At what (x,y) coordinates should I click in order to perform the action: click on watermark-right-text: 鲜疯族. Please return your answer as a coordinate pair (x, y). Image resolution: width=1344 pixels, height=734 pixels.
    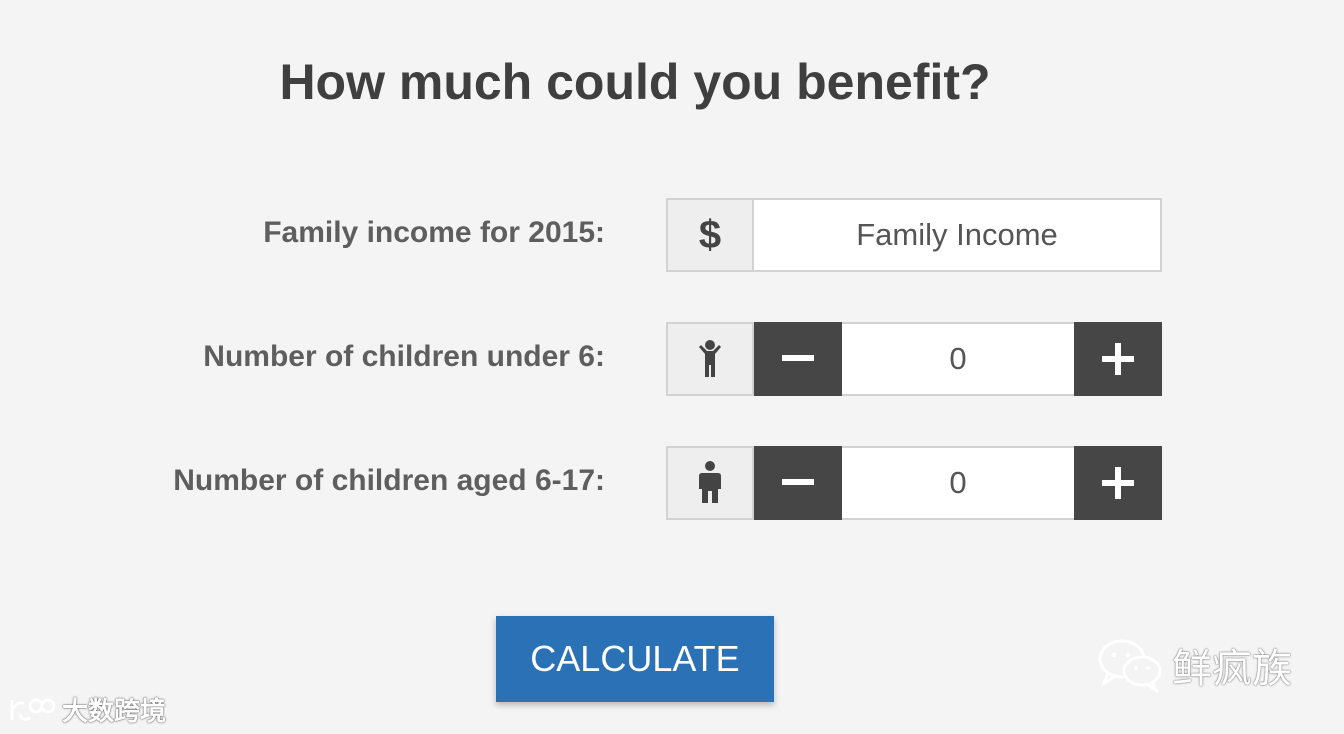
    Looking at the image, I should click on (1232, 669).